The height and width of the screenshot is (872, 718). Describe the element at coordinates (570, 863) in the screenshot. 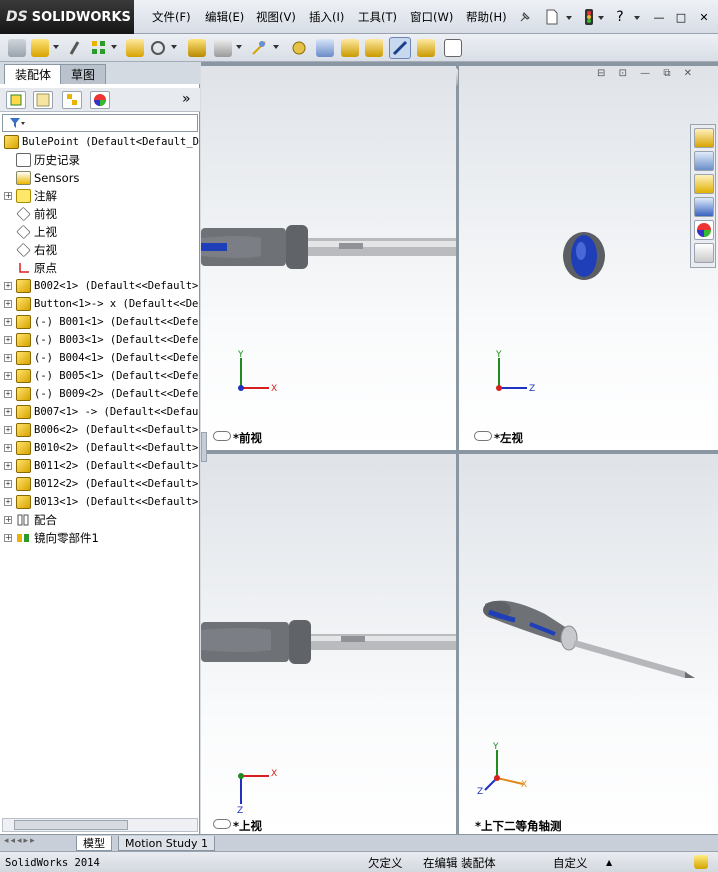

I see `status-units: 自定义` at that location.